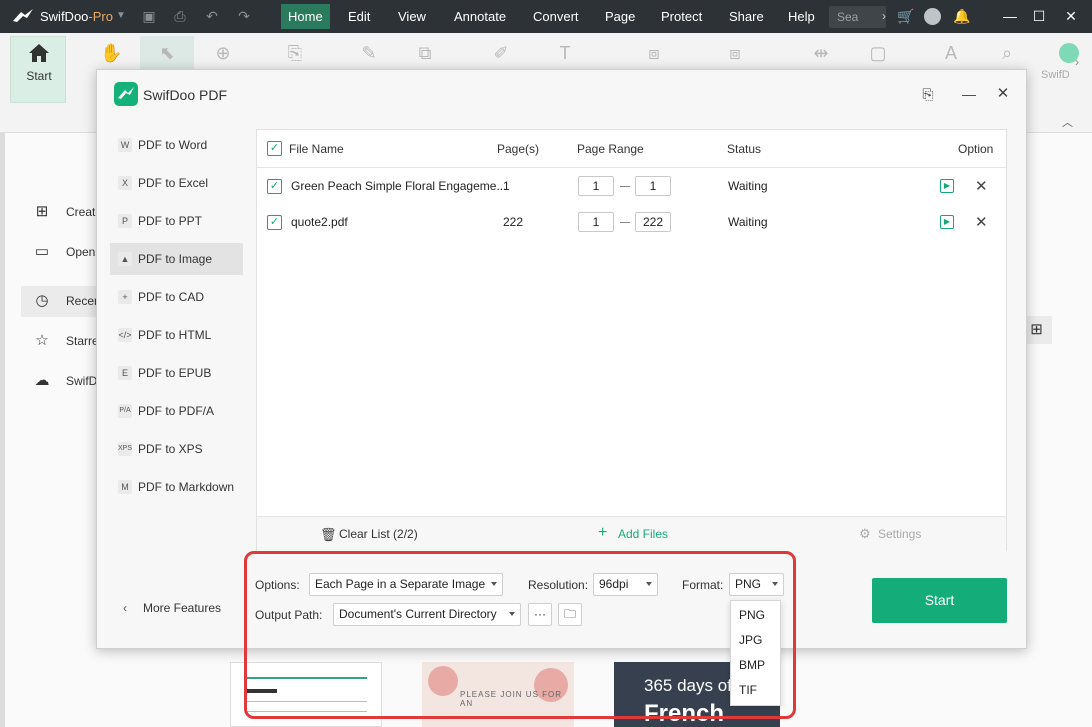 The width and height of the screenshot is (1092, 727). I want to click on menu-annotate: Annotate, so click(480, 16).